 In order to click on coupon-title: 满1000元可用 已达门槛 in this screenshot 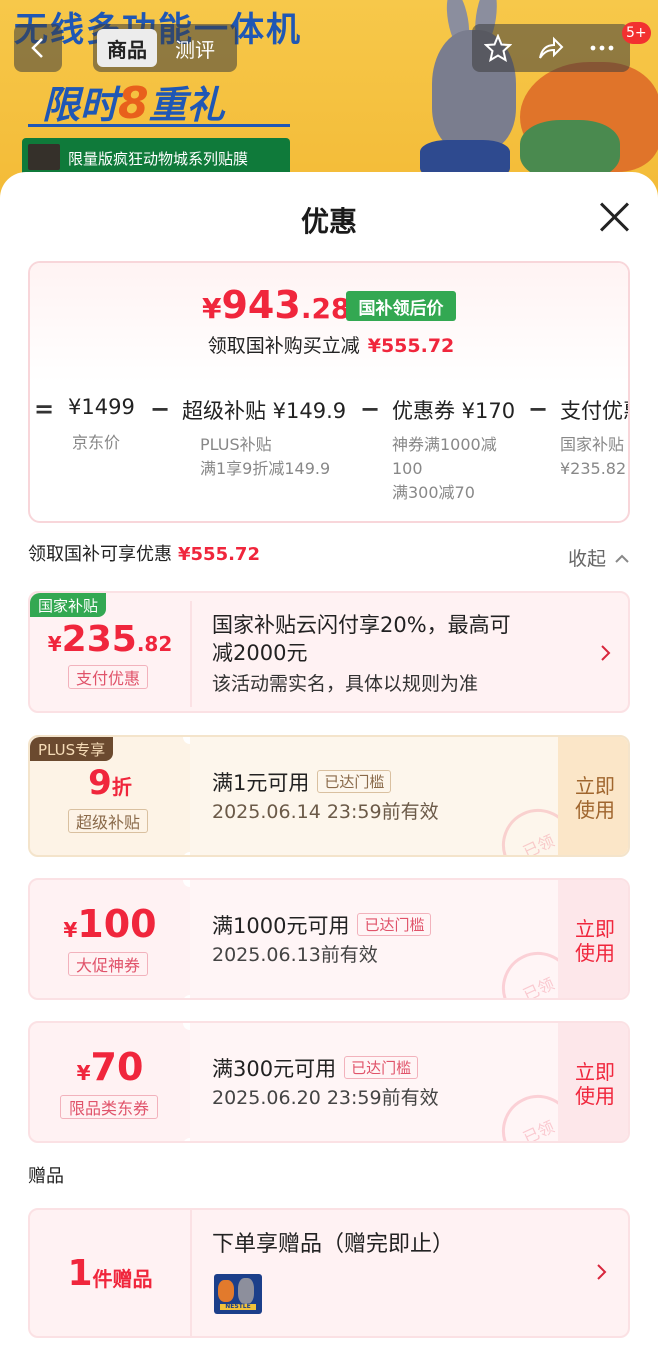, I will do `click(322, 925)`.